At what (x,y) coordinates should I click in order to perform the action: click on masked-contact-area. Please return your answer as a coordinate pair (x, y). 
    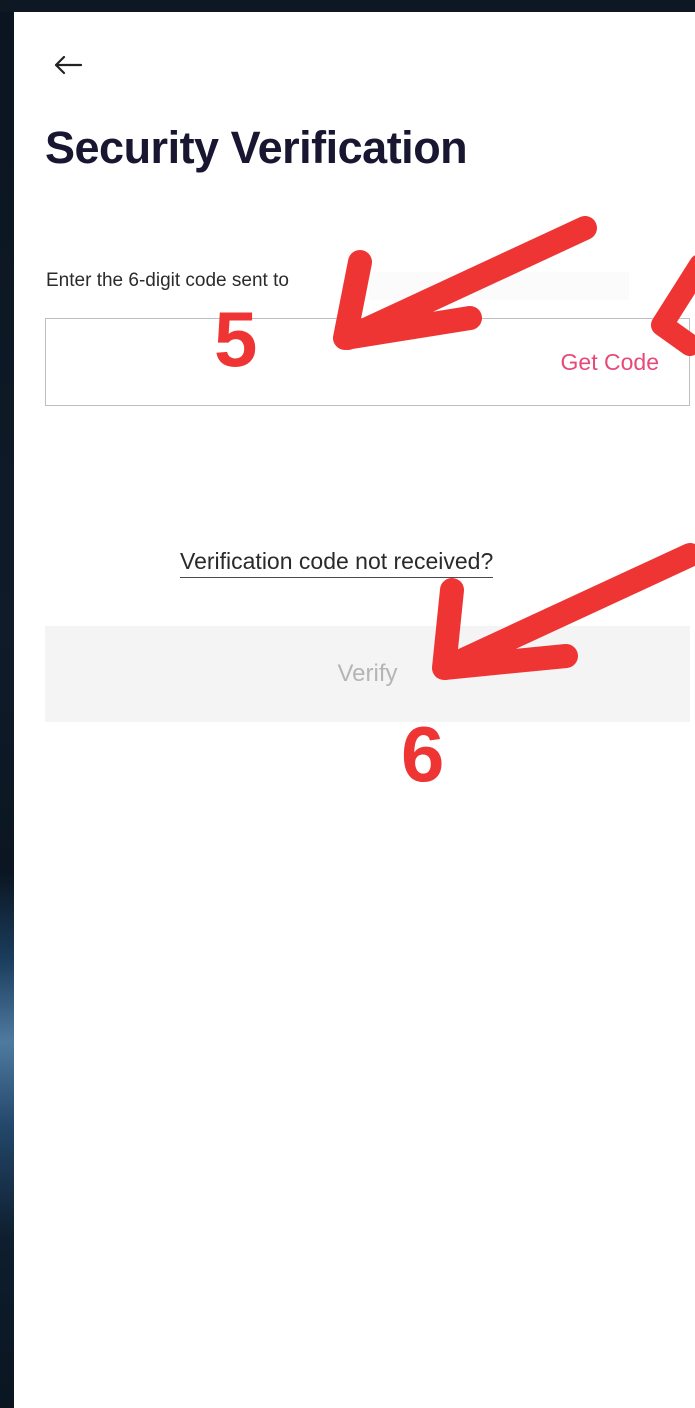
    Looking at the image, I should click on (499, 286).